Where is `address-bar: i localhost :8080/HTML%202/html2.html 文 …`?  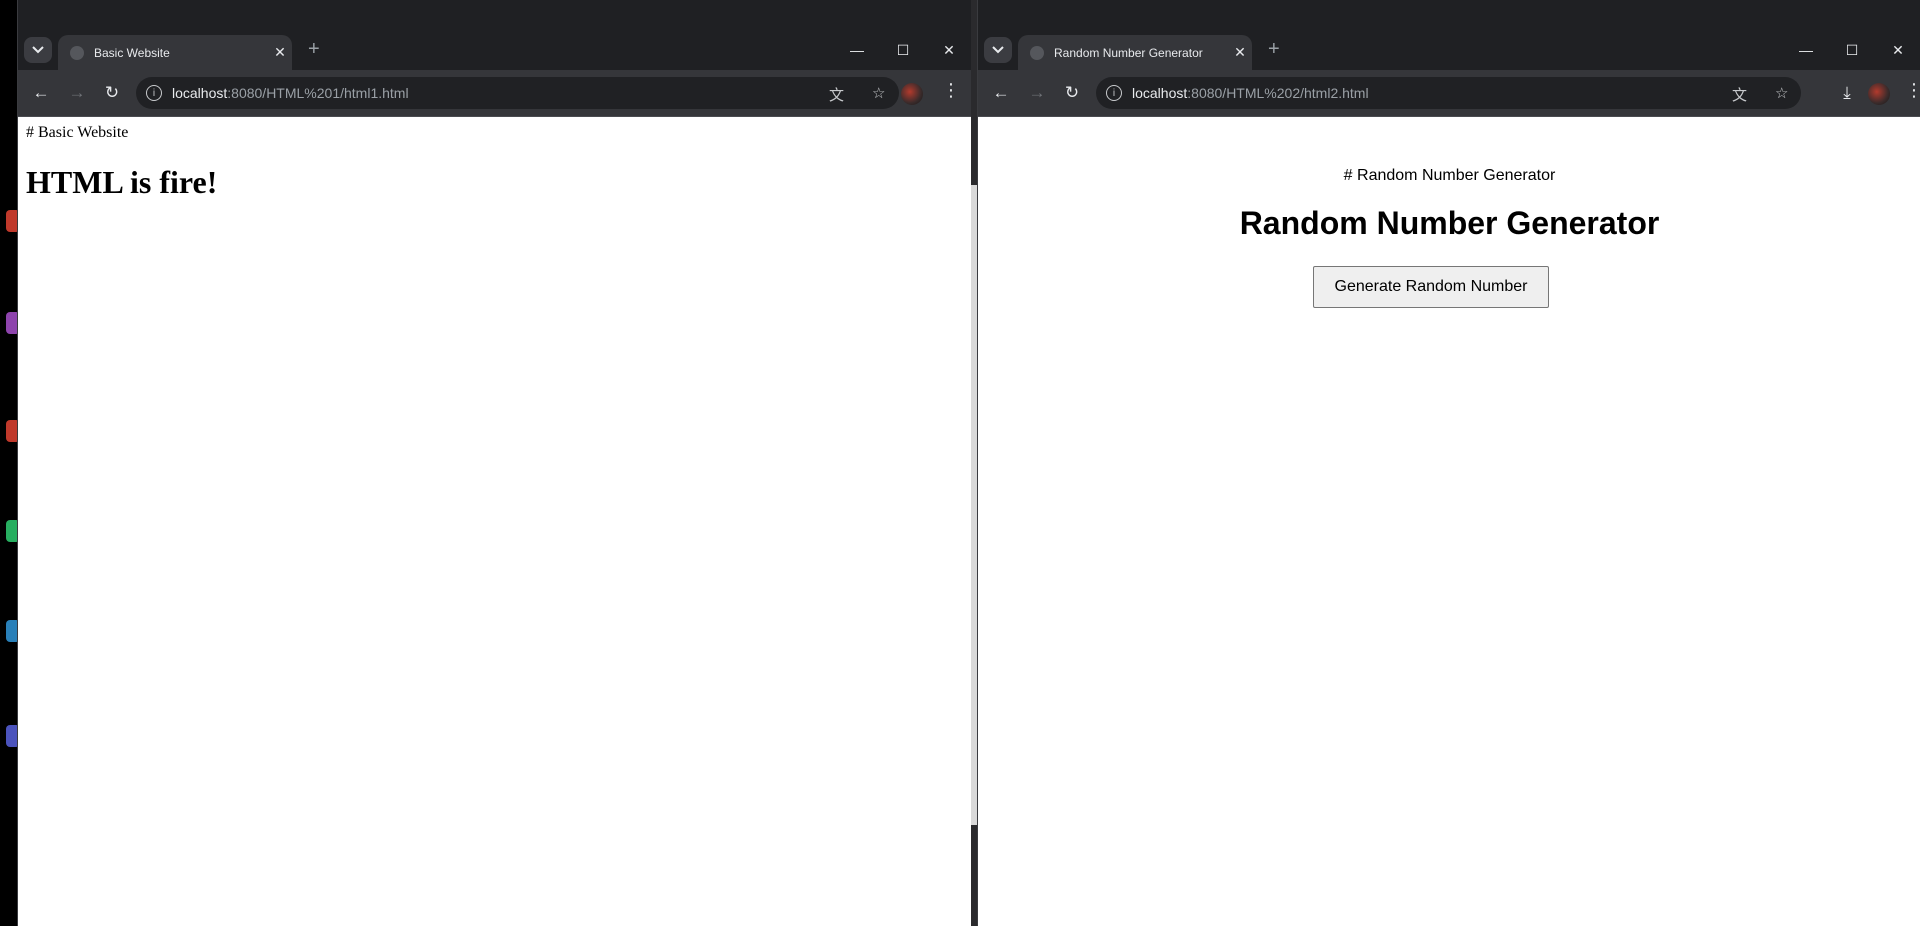 address-bar: i localhost :8080/HTML%202/html2.html 文 … is located at coordinates (1448, 93).